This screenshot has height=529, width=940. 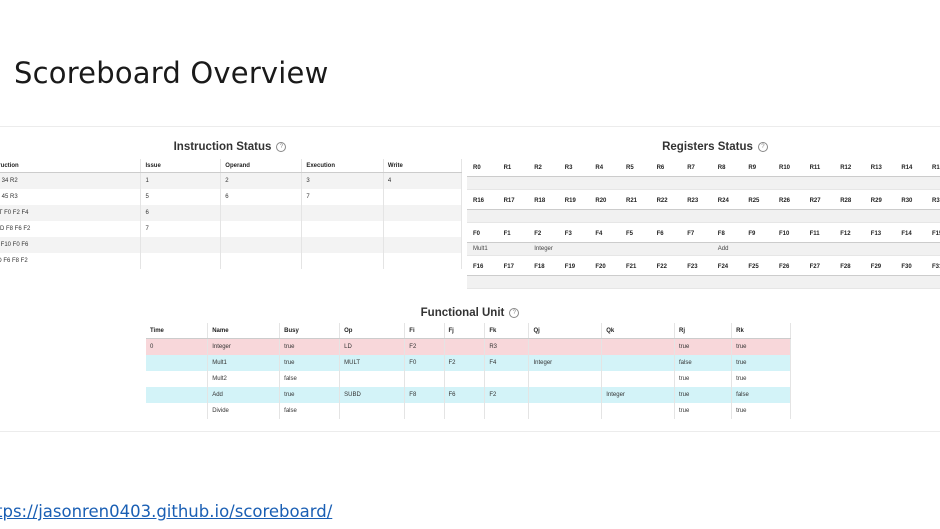 What do you see at coordinates (423, 166) in the screenshot?
I see `column-header: Write` at bounding box center [423, 166].